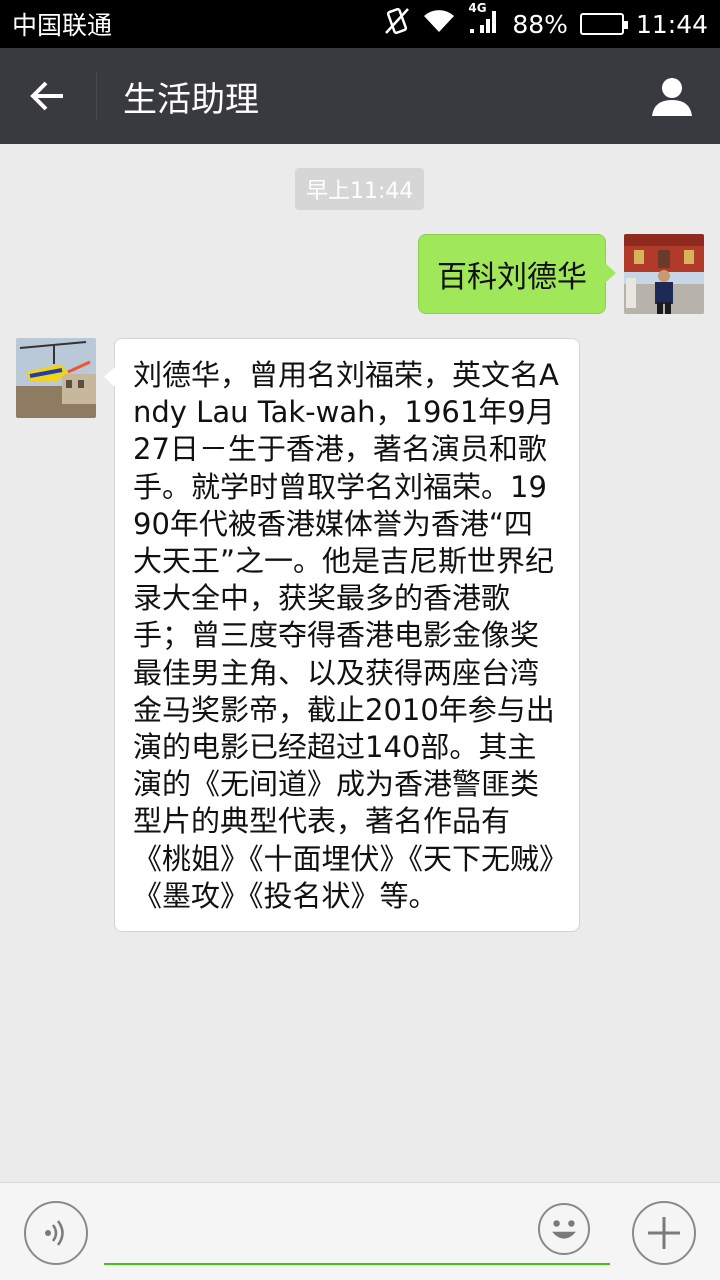 Image resolution: width=720 pixels, height=1280 pixels. I want to click on more-button, so click(664, 1233).